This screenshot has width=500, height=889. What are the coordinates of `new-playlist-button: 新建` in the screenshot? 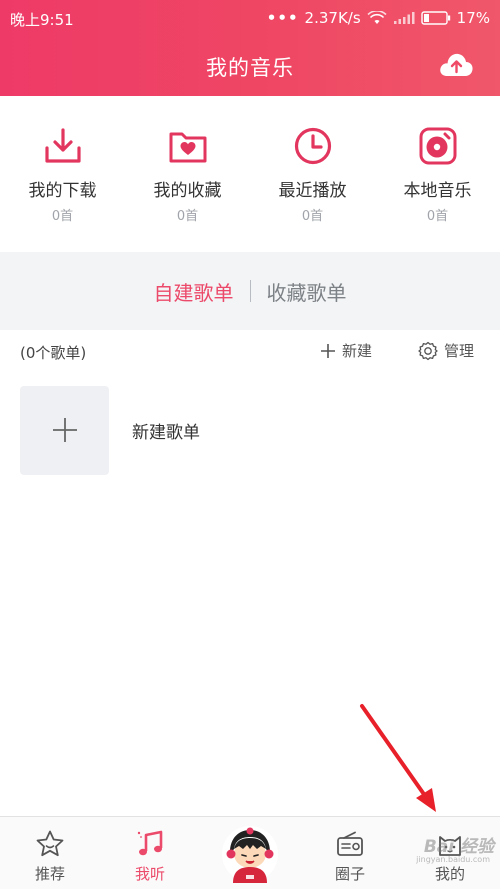 It's located at (346, 350).